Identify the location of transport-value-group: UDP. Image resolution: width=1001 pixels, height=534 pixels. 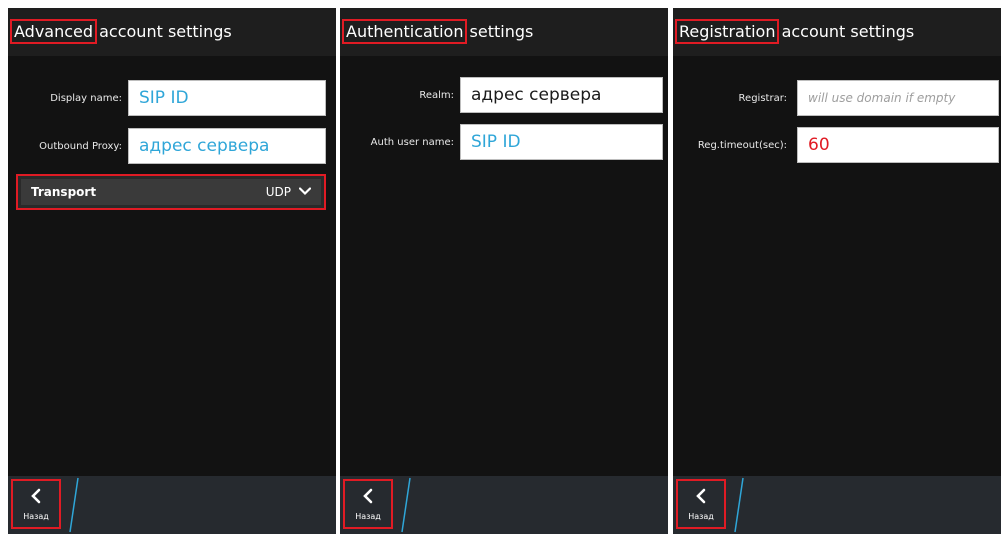
(288, 192).